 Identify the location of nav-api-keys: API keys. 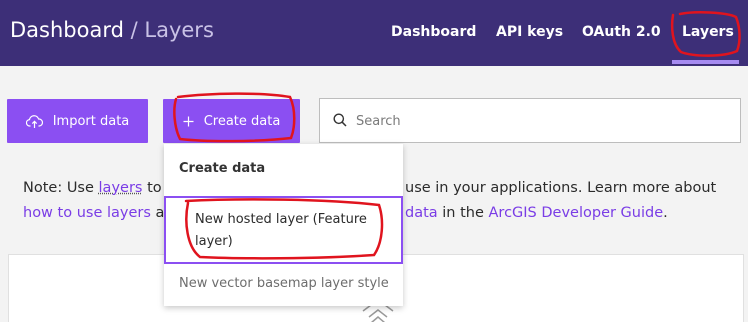
(529, 32).